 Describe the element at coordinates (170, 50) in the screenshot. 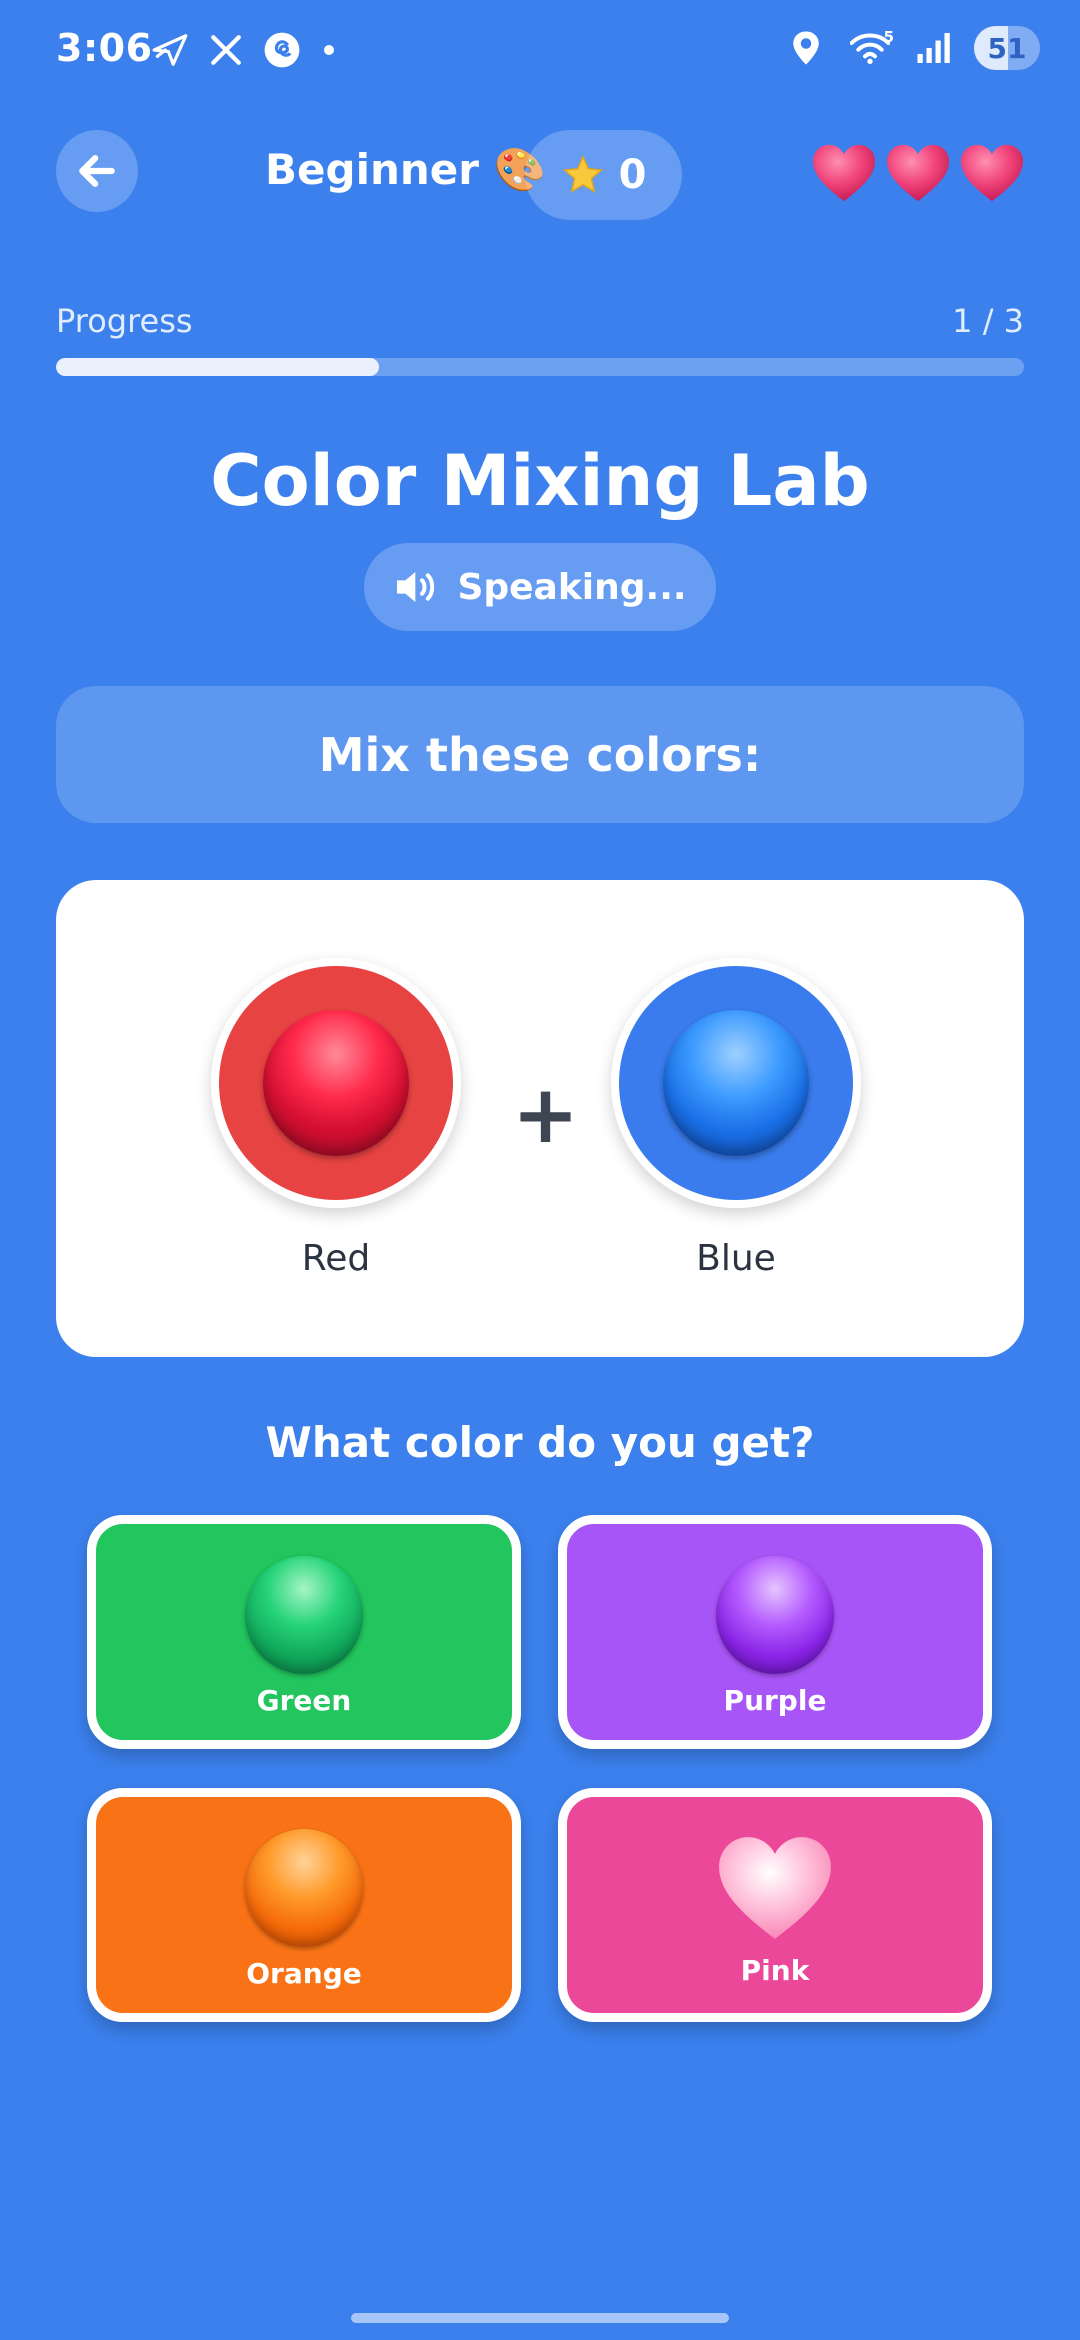

I see `messenger-icon` at that location.